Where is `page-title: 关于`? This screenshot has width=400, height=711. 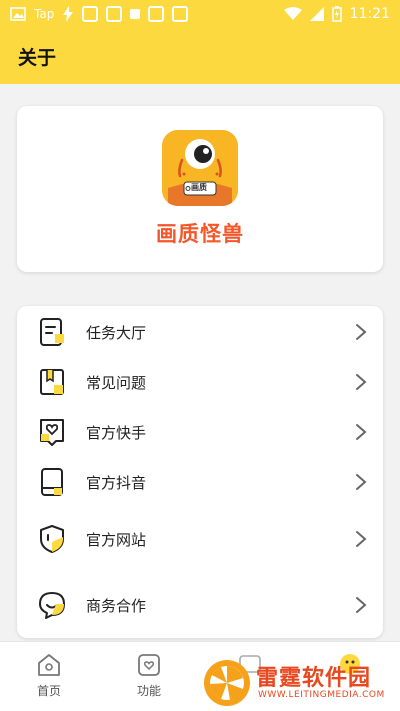 page-title: 关于 is located at coordinates (37, 57).